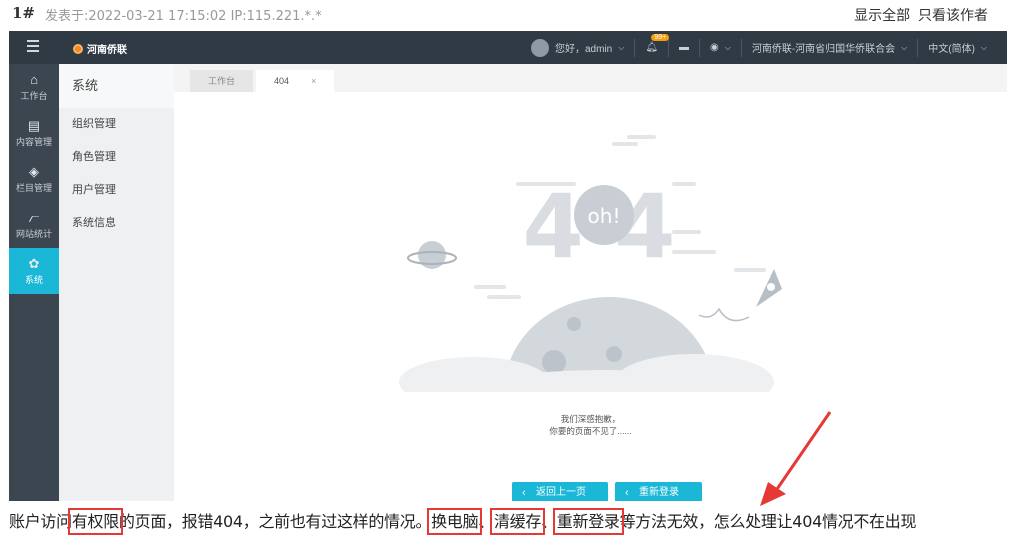  Describe the element at coordinates (768, 521) in the screenshot. I see `caption-text: 等方法无效，怎么处理让404情况不在出现` at that location.